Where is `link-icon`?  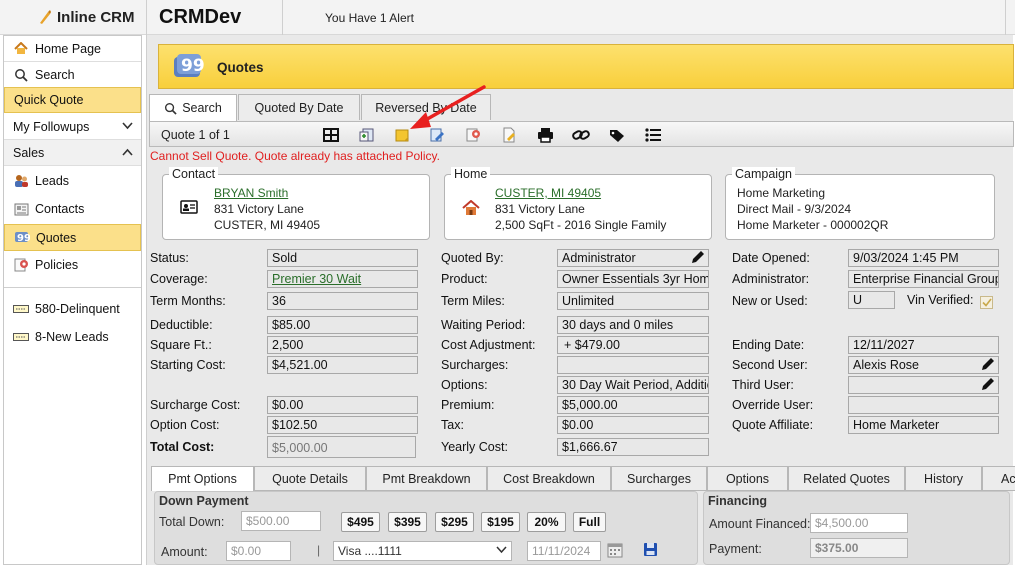 link-icon is located at coordinates (581, 135).